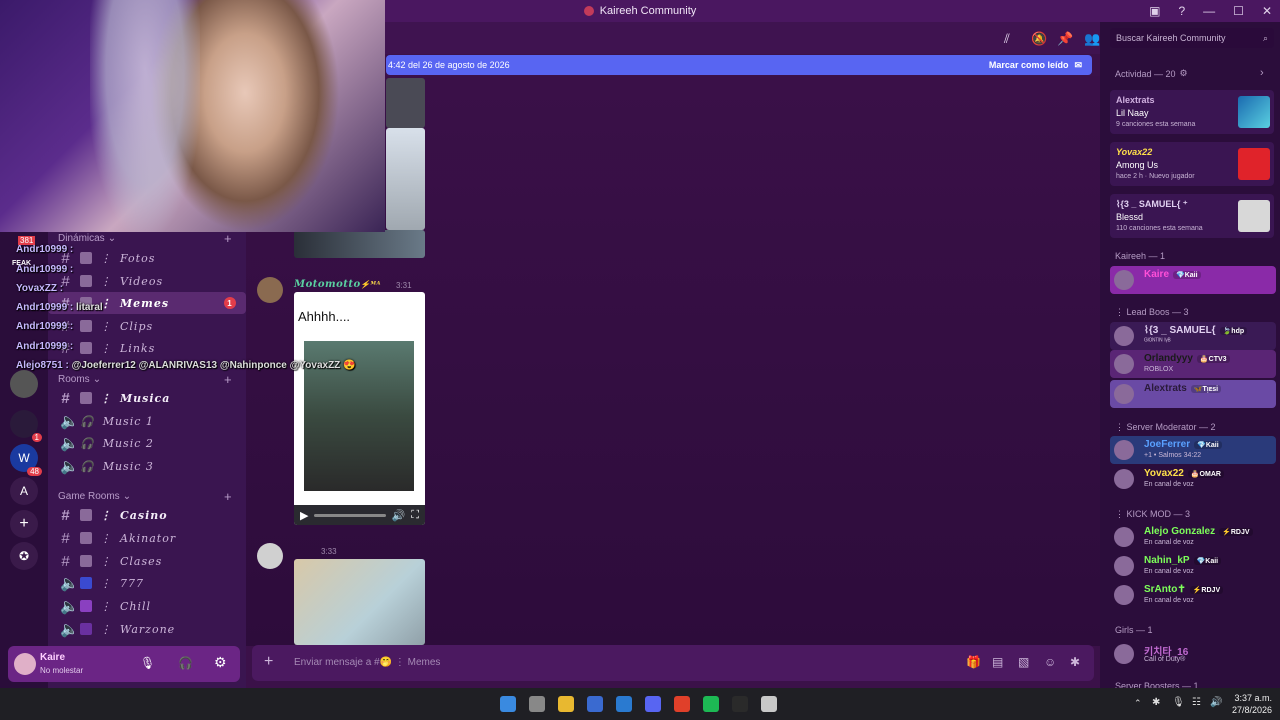  Describe the element at coordinates (1165, 427) in the screenshot. I see `member-group-header: ⋮ Server Moderator — 2` at that location.